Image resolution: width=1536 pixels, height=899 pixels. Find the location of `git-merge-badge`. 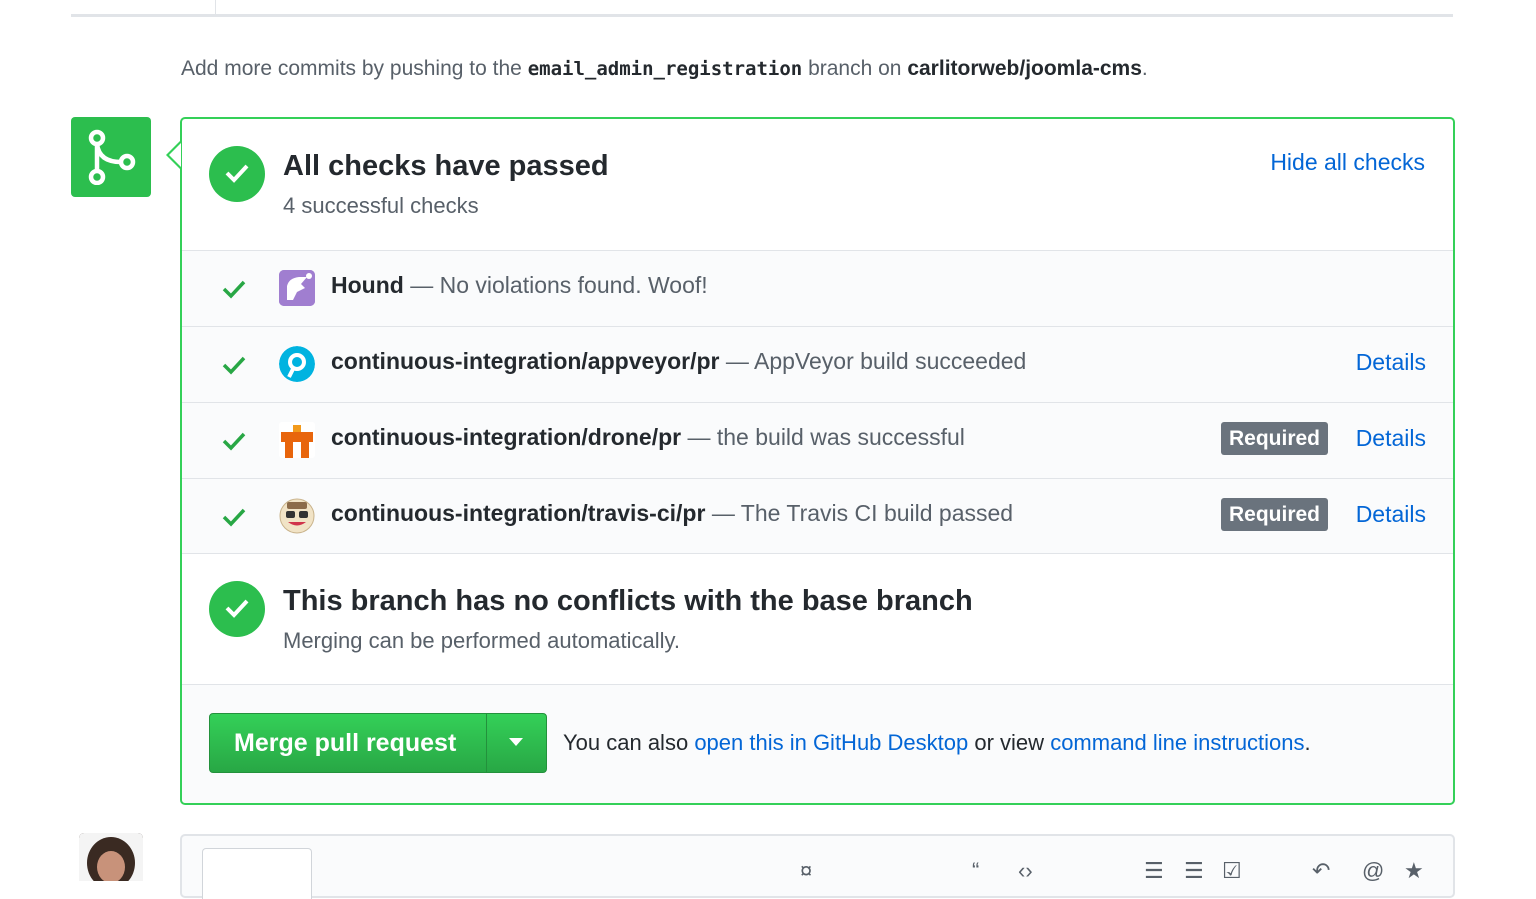

git-merge-badge is located at coordinates (111, 157).